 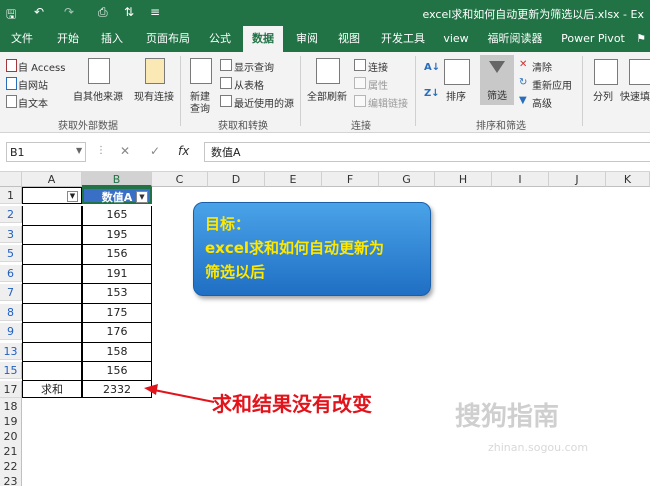 I want to click on lightbulb-icon: ⚑, so click(x=641, y=39).